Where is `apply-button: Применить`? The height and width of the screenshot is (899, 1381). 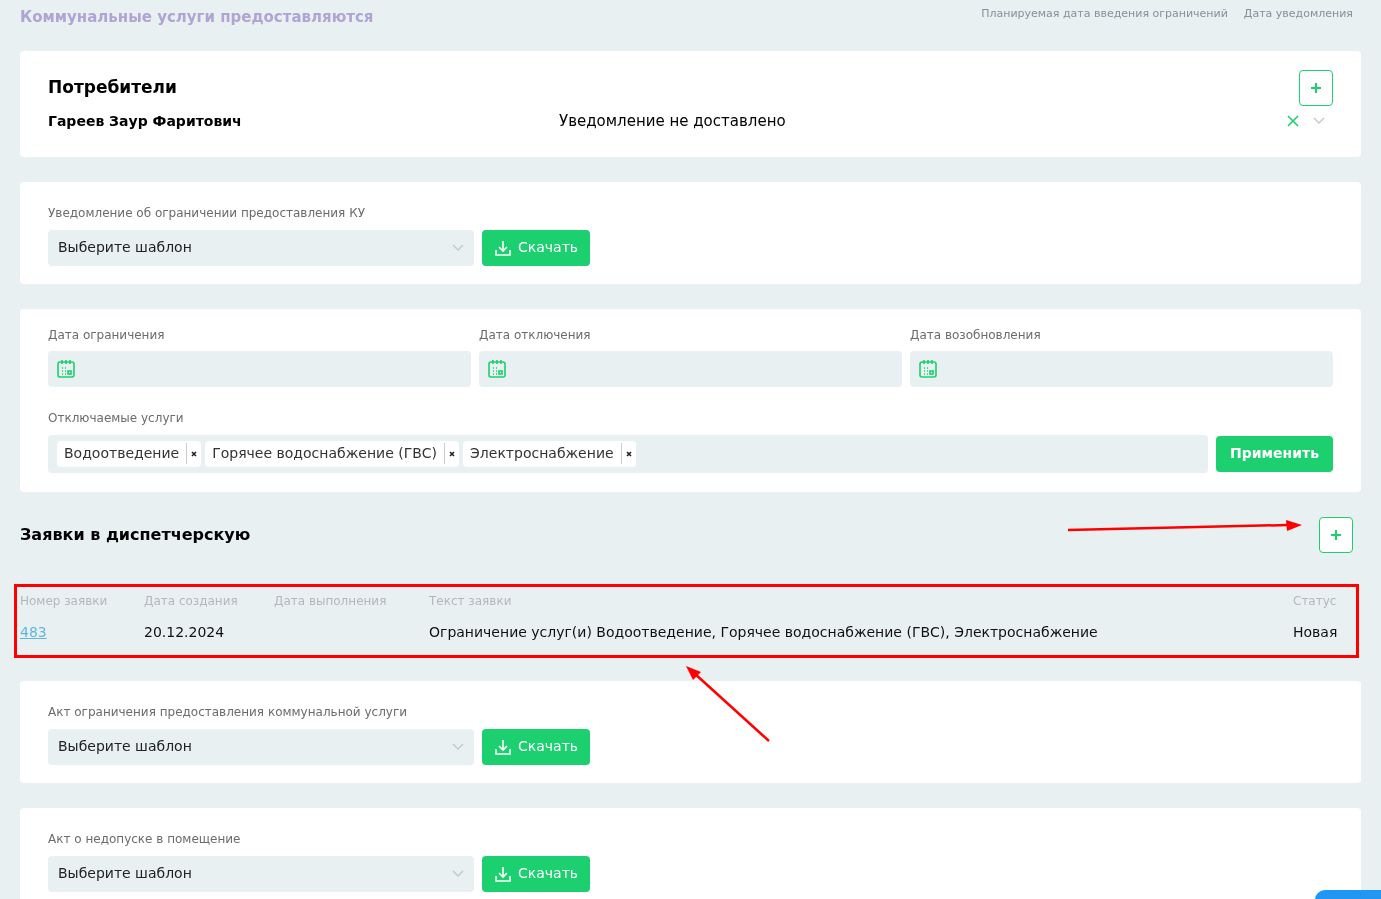 apply-button: Применить is located at coordinates (1274, 453).